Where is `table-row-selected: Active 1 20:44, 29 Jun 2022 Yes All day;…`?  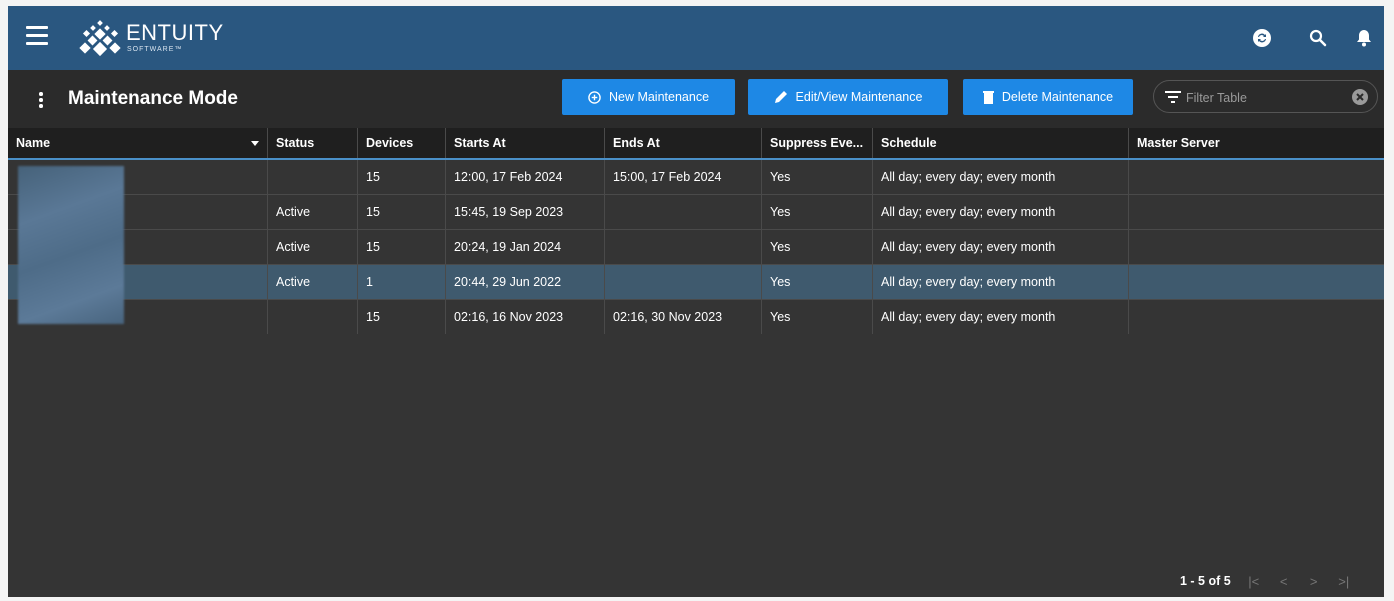
table-row-selected: Active 1 20:44, 29 Jun 2022 Yes All day;… is located at coordinates (696, 282).